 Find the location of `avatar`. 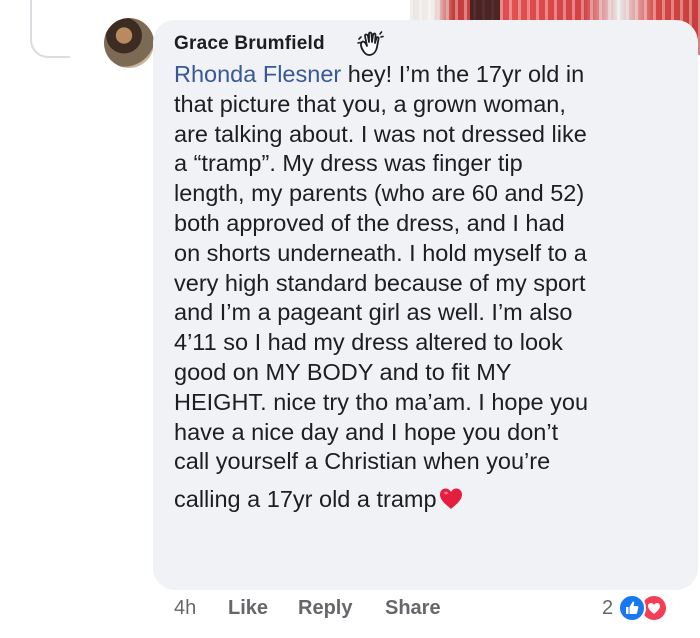

avatar is located at coordinates (129, 43).